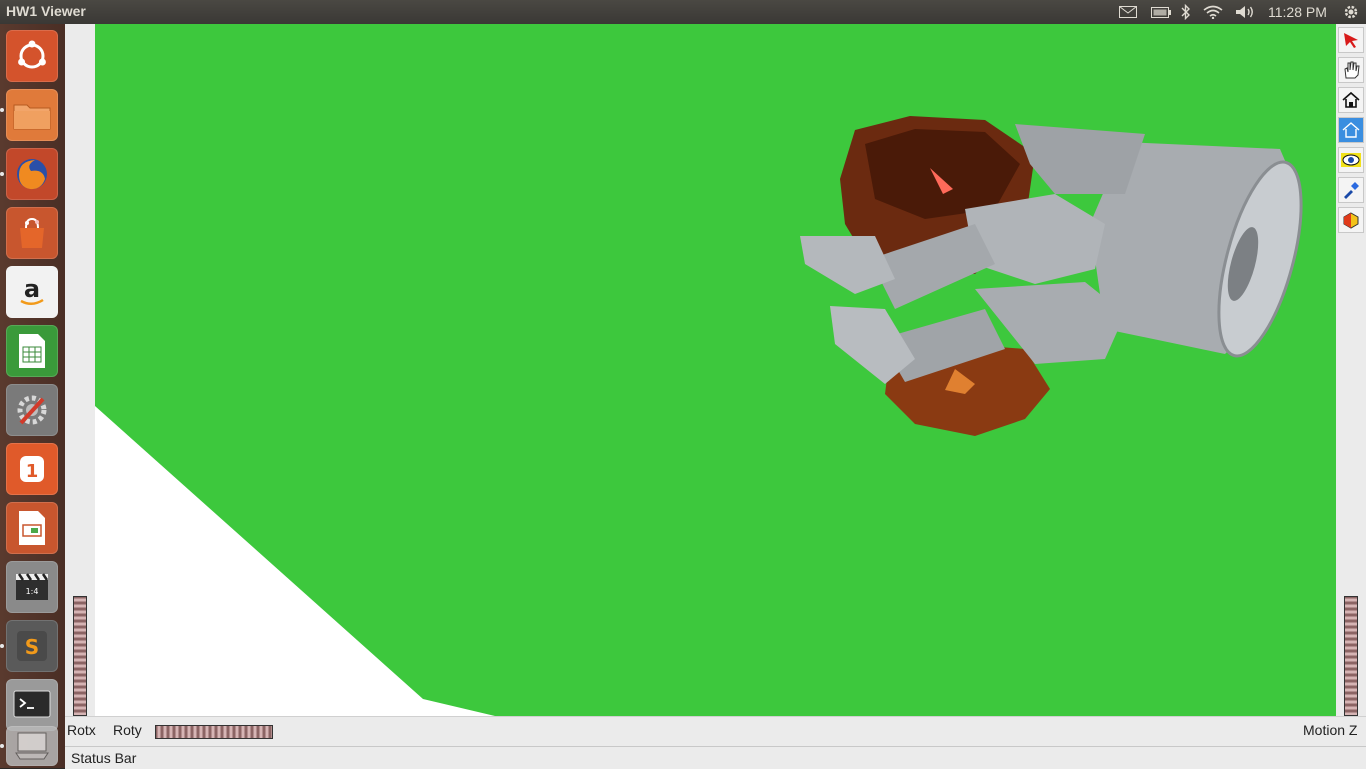 The height and width of the screenshot is (769, 1366). What do you see at coordinates (32, 174) in the screenshot?
I see `firefox-icon` at bounding box center [32, 174].